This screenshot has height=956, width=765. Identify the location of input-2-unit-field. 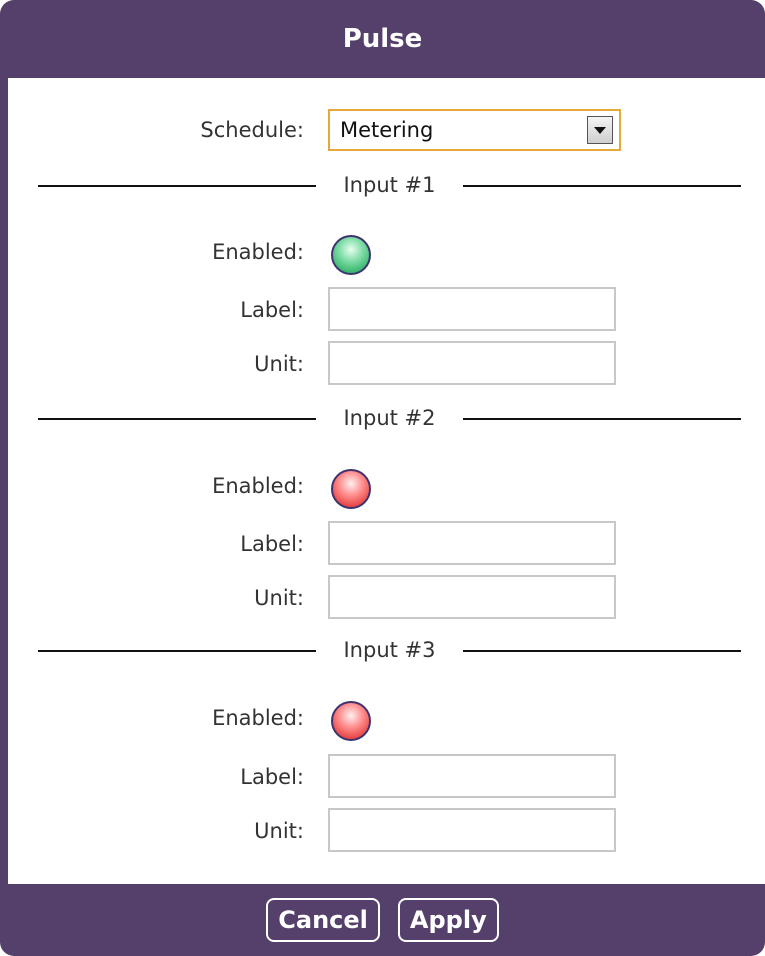
(472, 597).